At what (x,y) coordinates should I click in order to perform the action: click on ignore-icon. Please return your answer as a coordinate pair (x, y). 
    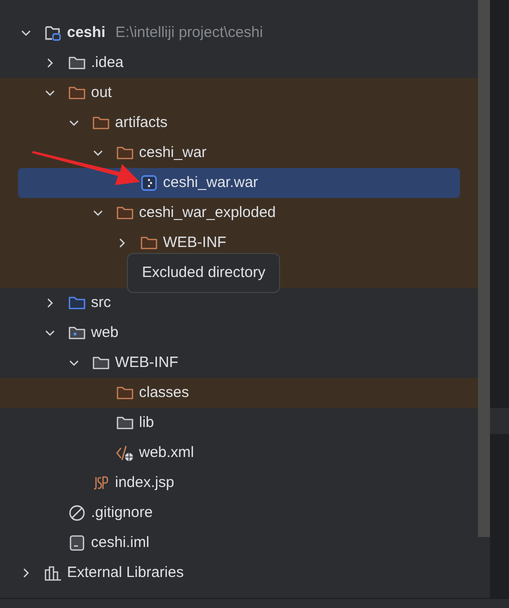
    Looking at the image, I should click on (77, 513).